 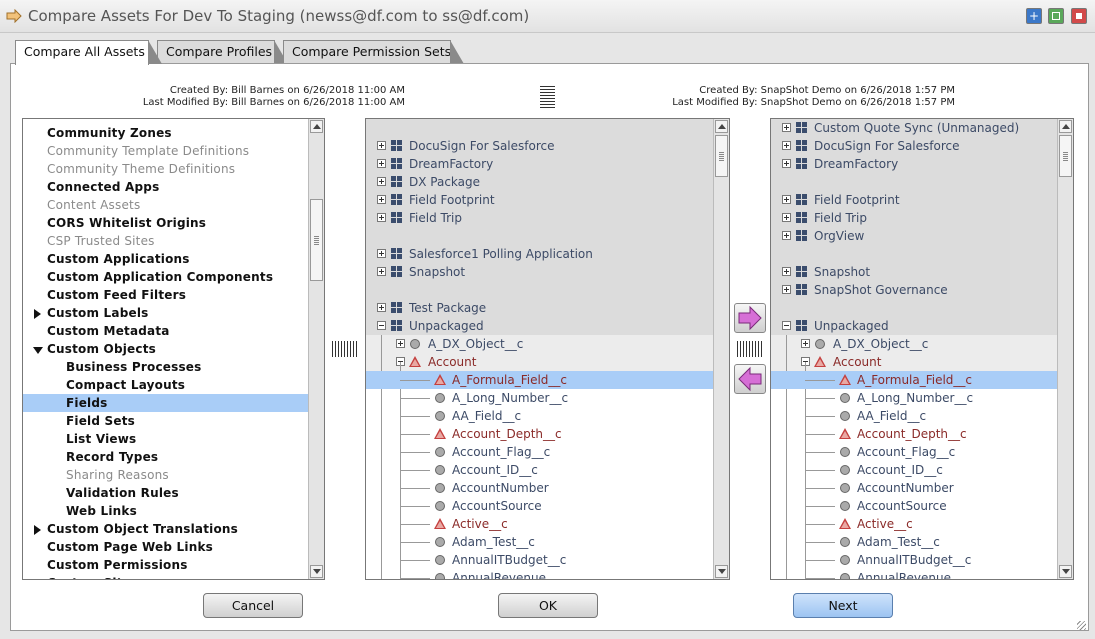 What do you see at coordinates (166, 295) in the screenshot?
I see `category-item: Custom Feed Filters` at bounding box center [166, 295].